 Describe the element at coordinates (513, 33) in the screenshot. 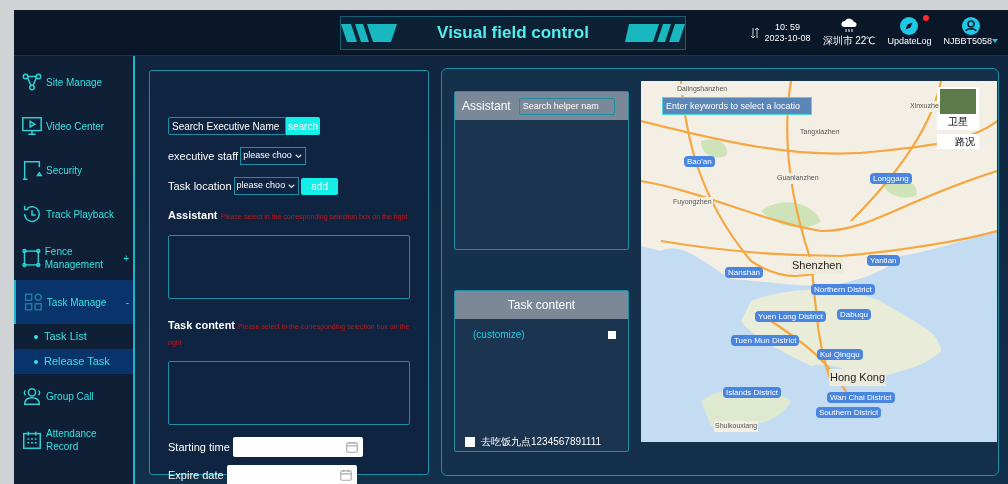

I see `window-title: Visual field control` at that location.